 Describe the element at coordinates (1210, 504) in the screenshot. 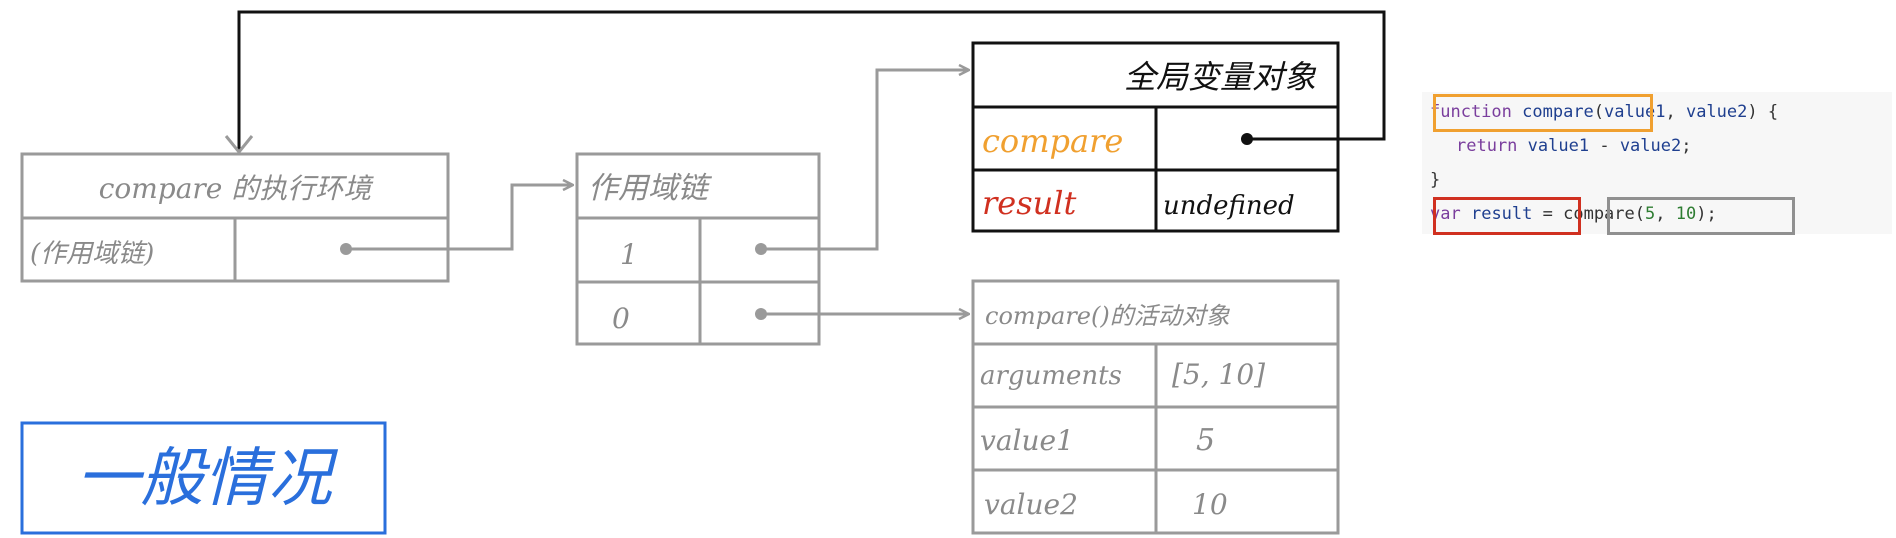

I see `activation-row-value2-value: 10` at that location.